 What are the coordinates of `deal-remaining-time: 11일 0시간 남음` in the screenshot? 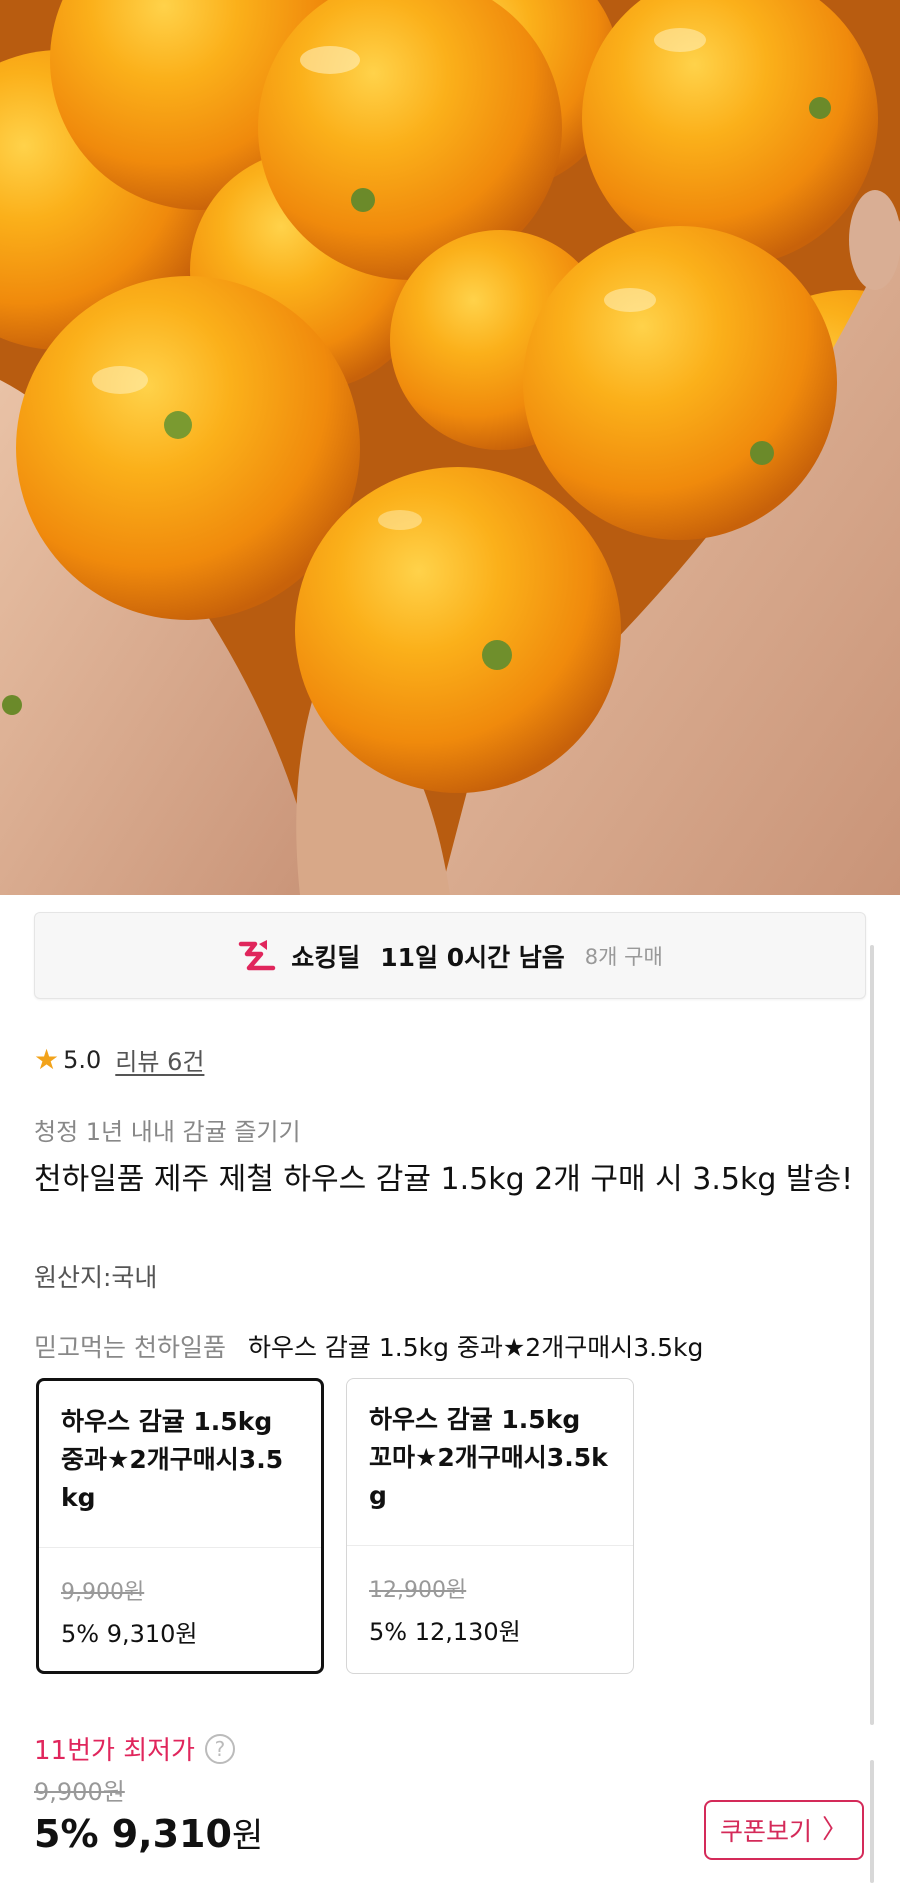 It's located at (472, 957).